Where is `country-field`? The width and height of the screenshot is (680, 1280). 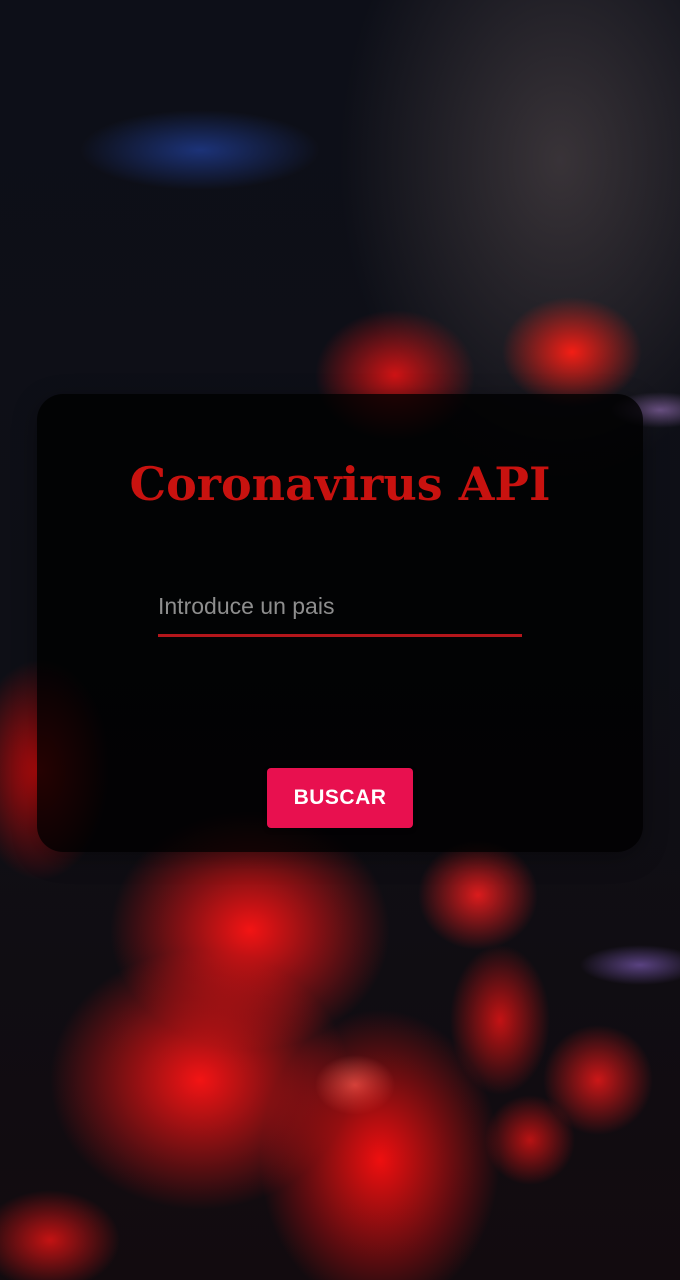 country-field is located at coordinates (340, 609).